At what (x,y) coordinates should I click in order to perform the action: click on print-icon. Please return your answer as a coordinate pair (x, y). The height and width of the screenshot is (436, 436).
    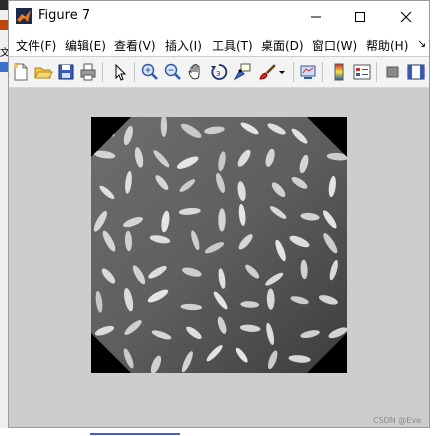
    Looking at the image, I should click on (88, 72).